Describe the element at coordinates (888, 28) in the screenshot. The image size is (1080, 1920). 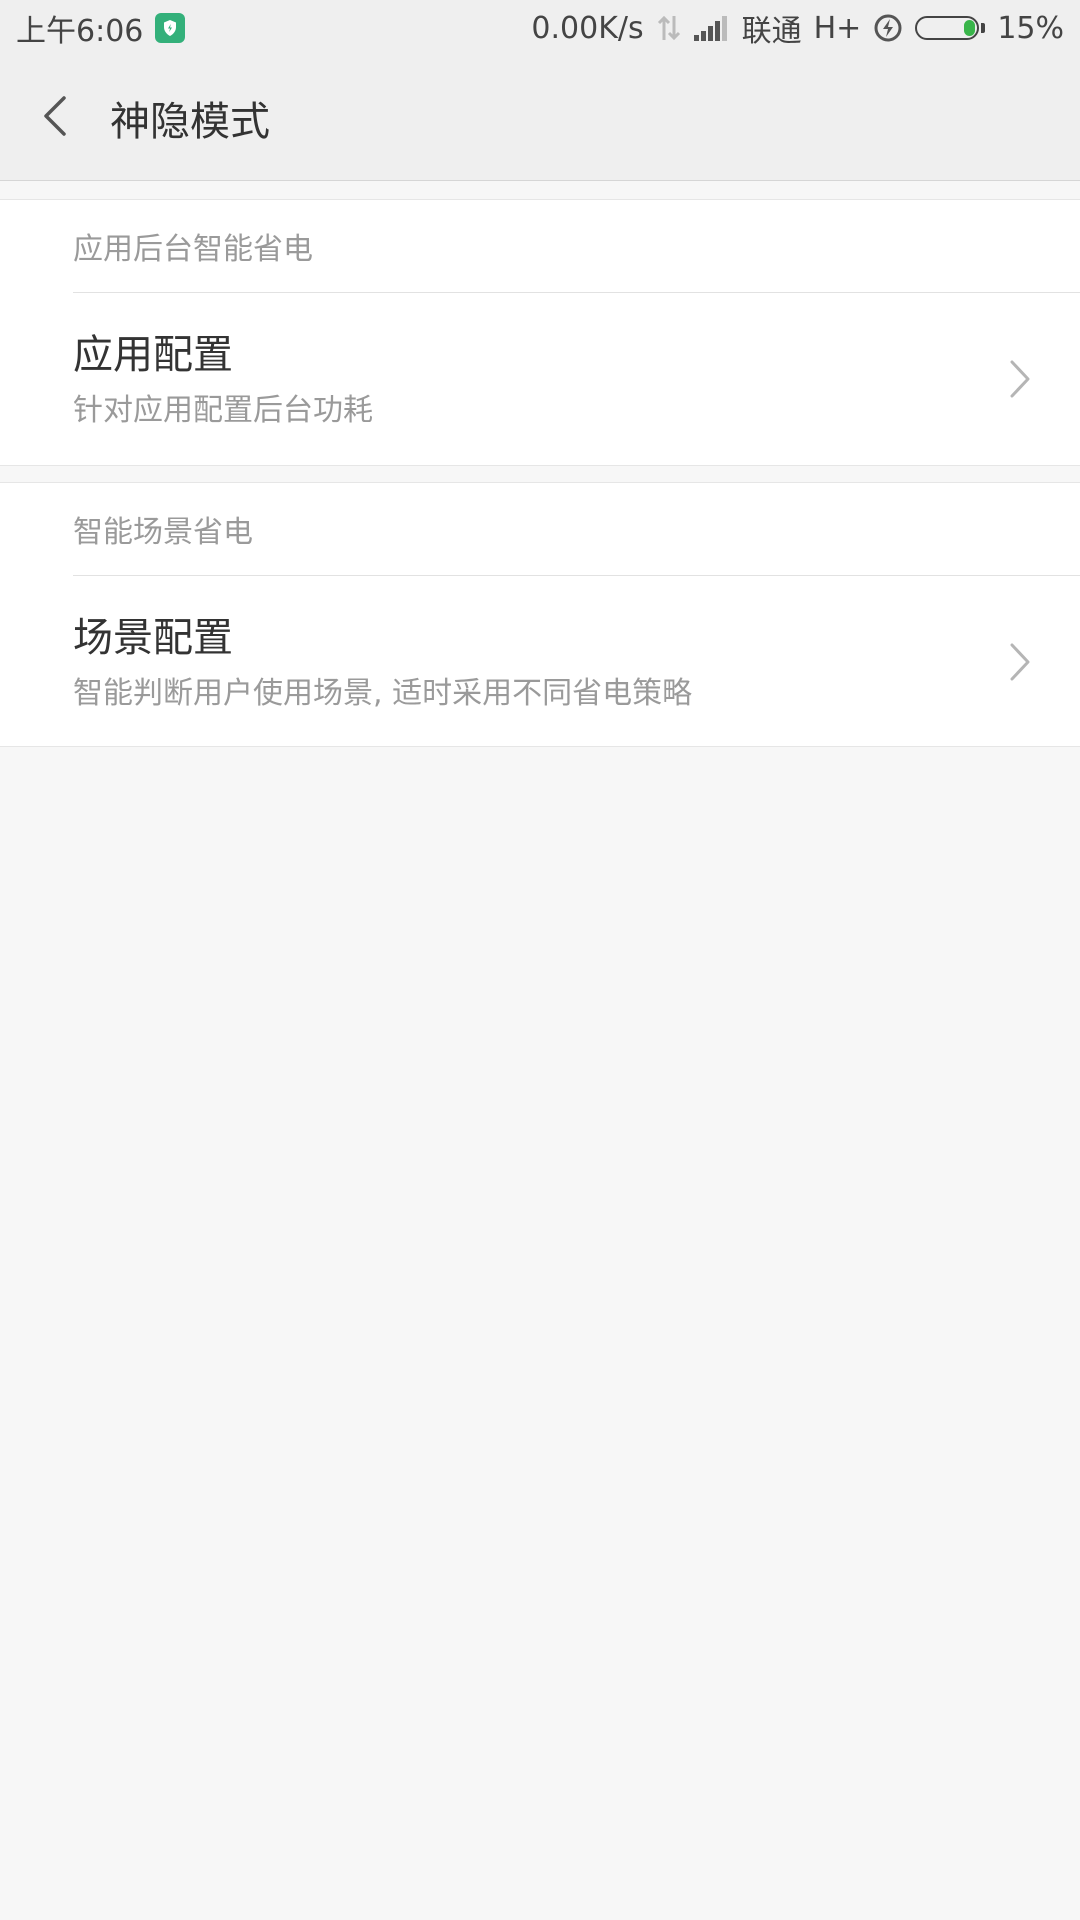
I see `charging-icon` at that location.